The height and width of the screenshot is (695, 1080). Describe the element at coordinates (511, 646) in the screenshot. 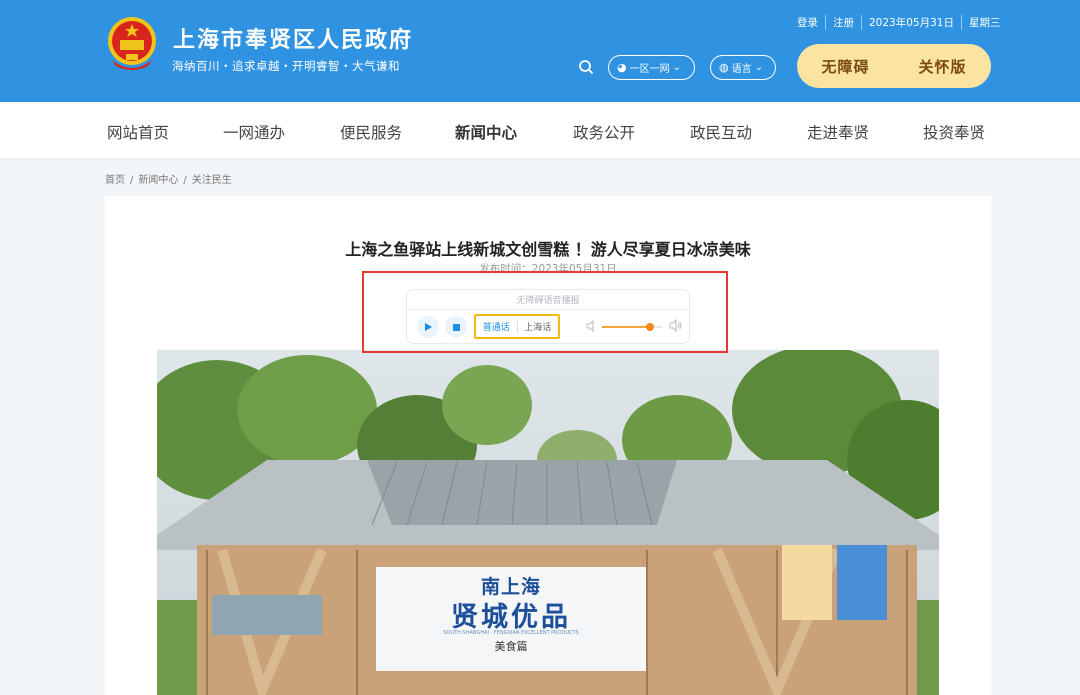

I see `sign-line4: 美食篇` at that location.